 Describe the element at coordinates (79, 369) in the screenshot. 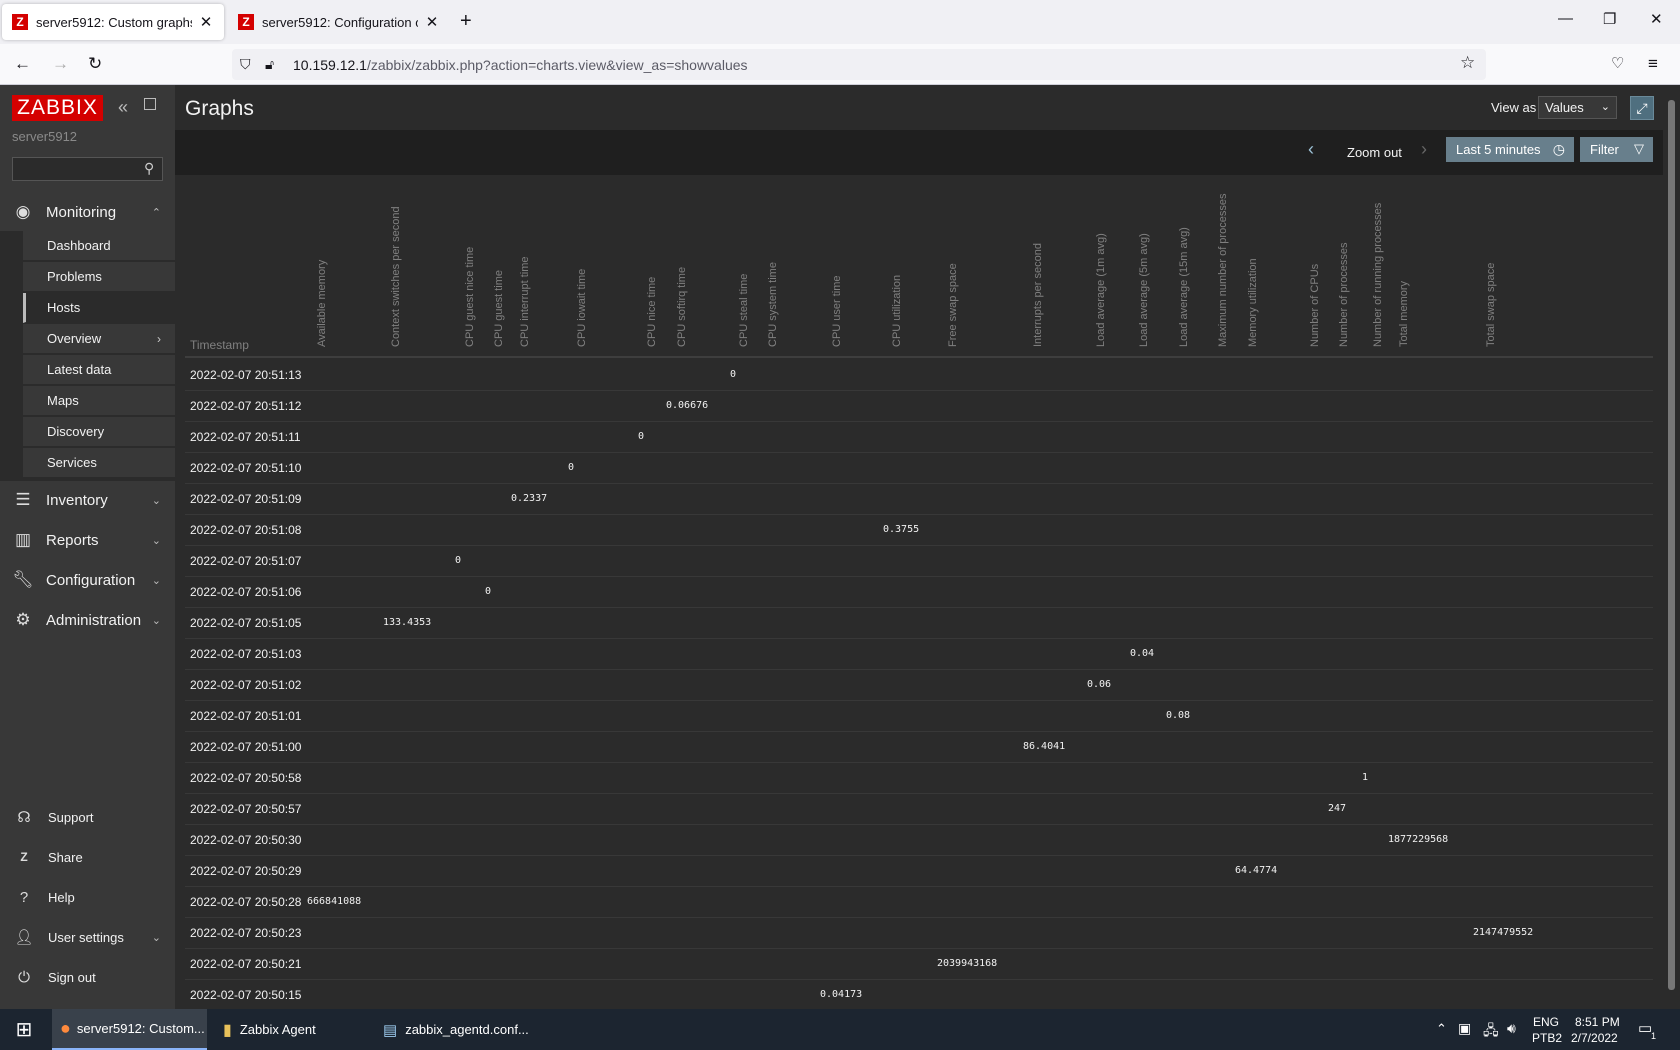

I see `submenu-label: Latest data` at that location.